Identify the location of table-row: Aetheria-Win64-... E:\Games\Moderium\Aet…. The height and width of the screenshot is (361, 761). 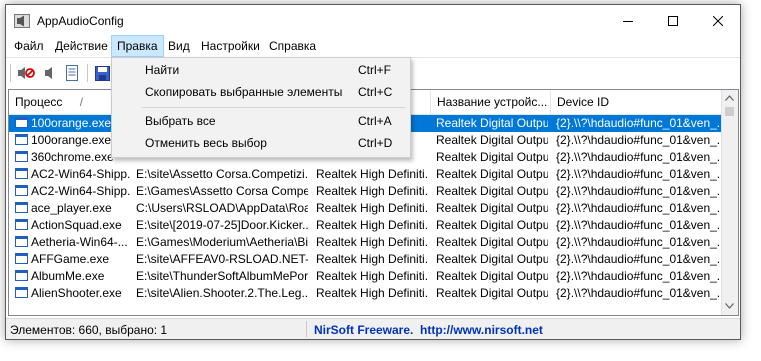
(365, 242).